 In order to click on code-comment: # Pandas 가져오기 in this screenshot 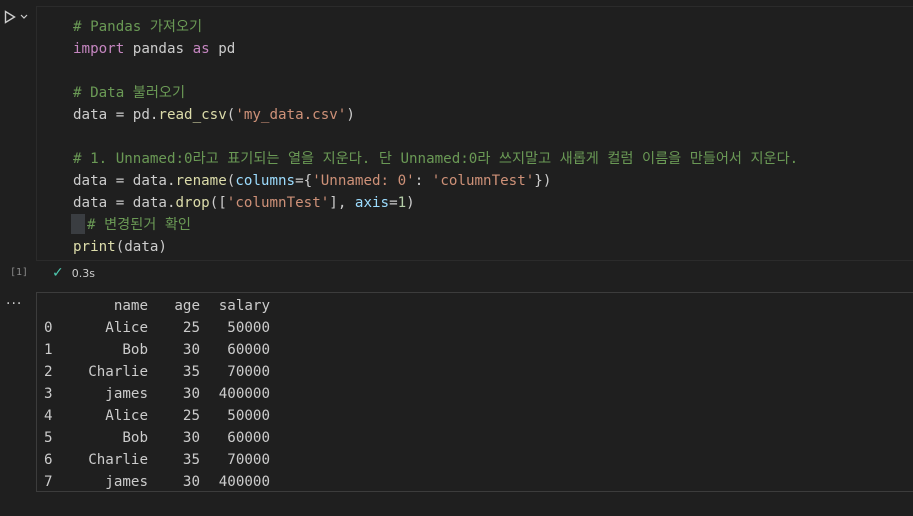, I will do `click(138, 27)`.